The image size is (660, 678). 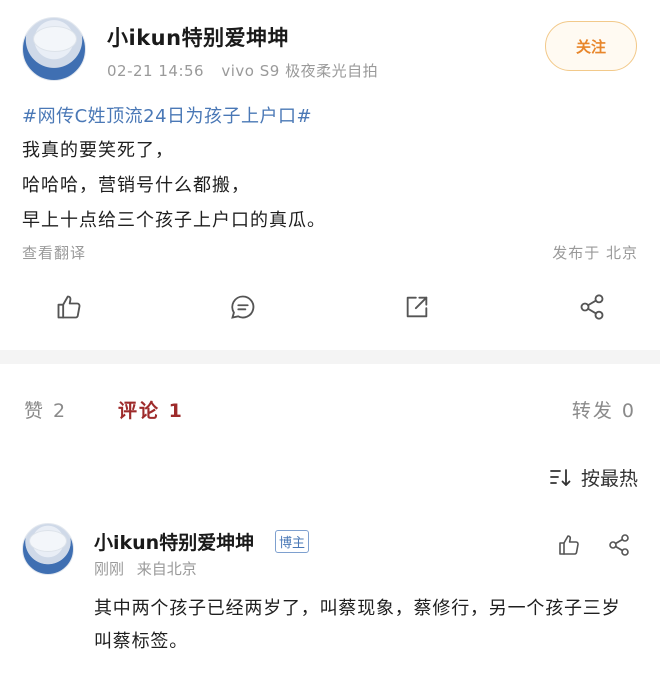 What do you see at coordinates (156, 71) in the screenshot?
I see `post-date: 02-21 14:56` at bounding box center [156, 71].